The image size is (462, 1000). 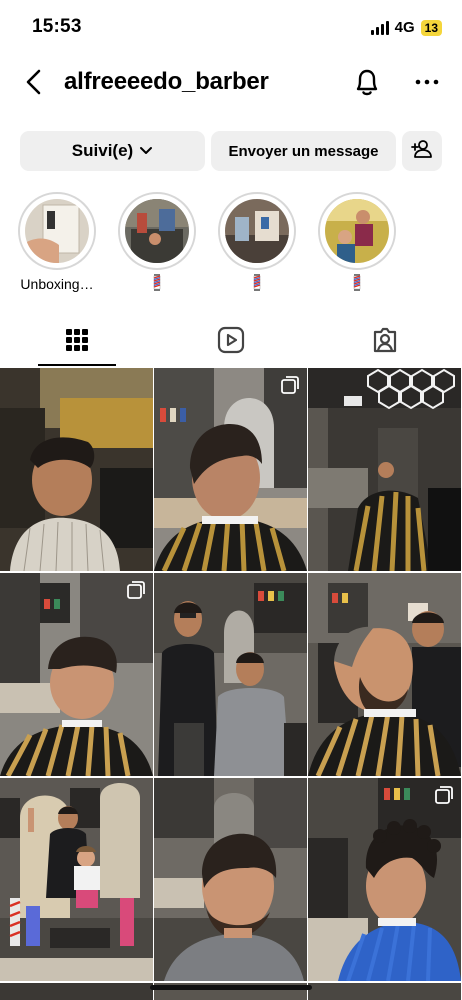 I want to click on status-time: 15:53, so click(x=57, y=26).